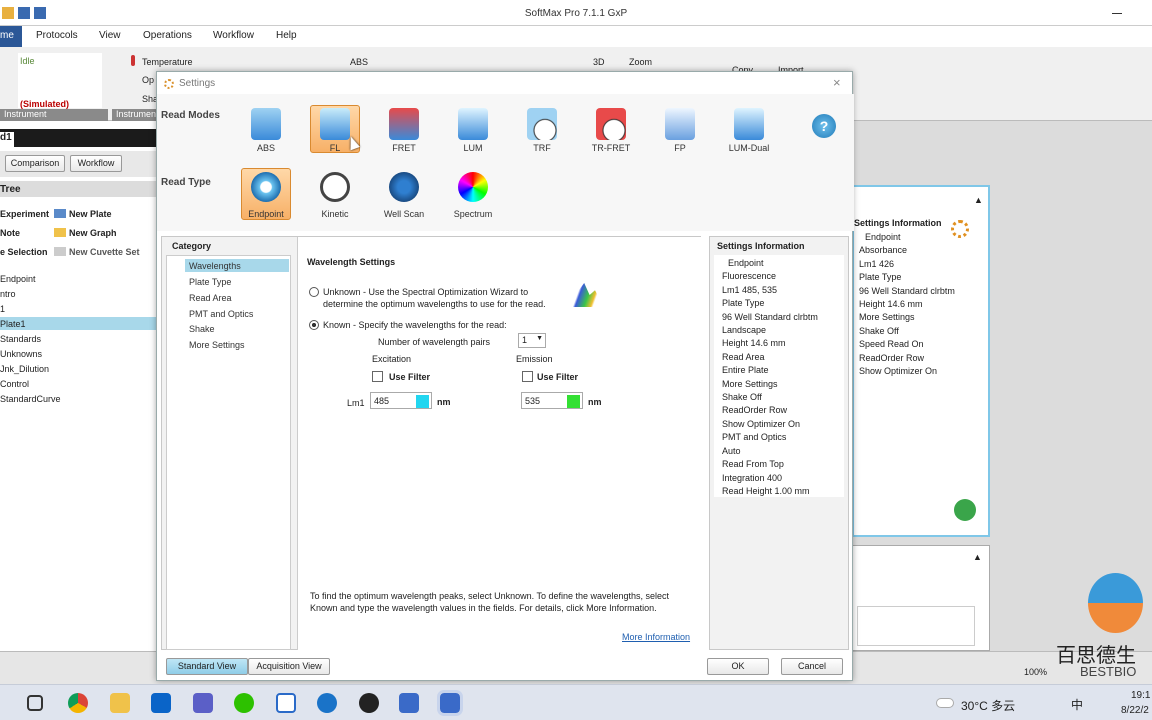 This screenshot has width=1152, height=720. I want to click on ime-indicator: 中, so click(1077, 704).